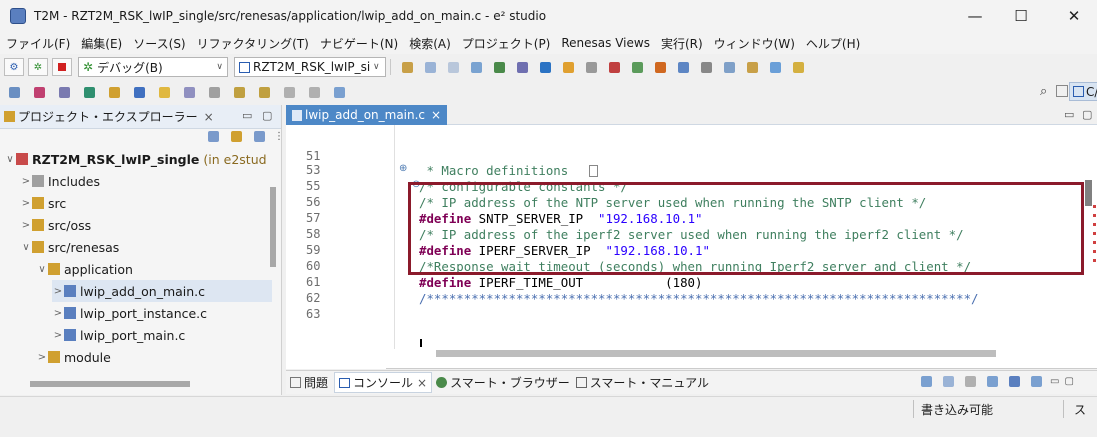 This screenshot has height=437, width=1097. I want to click on pin-console-icon, so click(992, 381).